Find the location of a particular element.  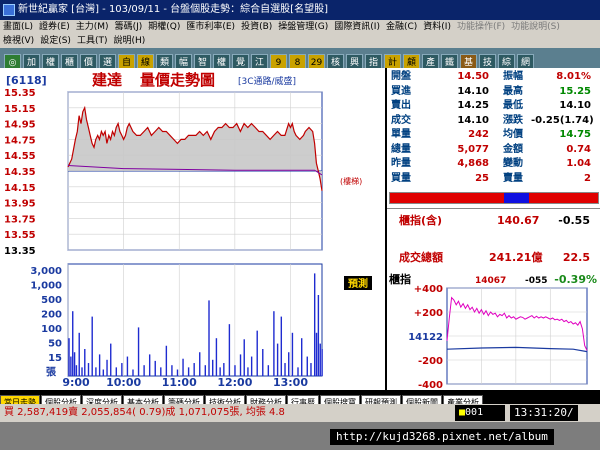

tab-5: 技術分析 is located at coordinates (225, 399).